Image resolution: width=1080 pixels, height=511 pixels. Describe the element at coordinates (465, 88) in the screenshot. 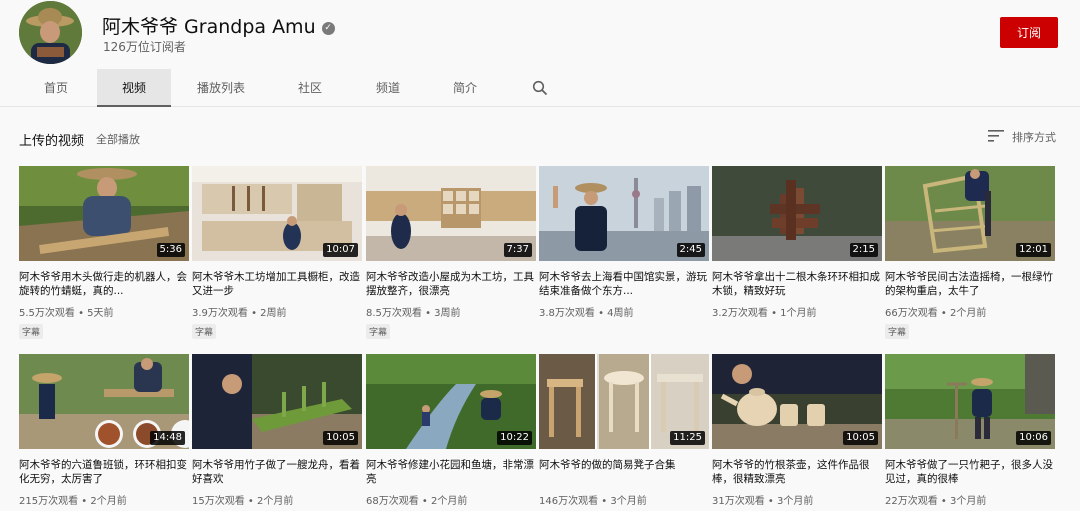

I see `tab-about: 简介` at that location.